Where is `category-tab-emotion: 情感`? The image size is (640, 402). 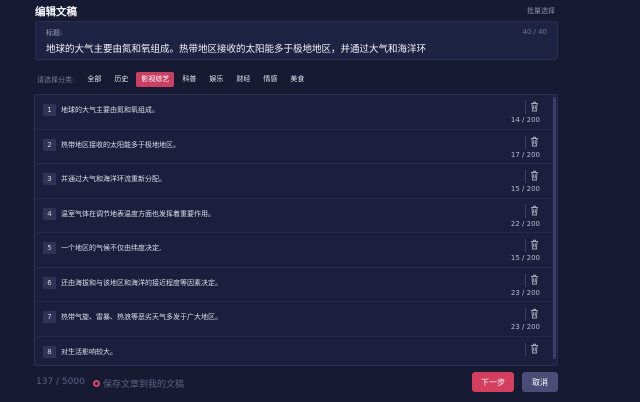 category-tab-emotion: 情感 is located at coordinates (270, 79).